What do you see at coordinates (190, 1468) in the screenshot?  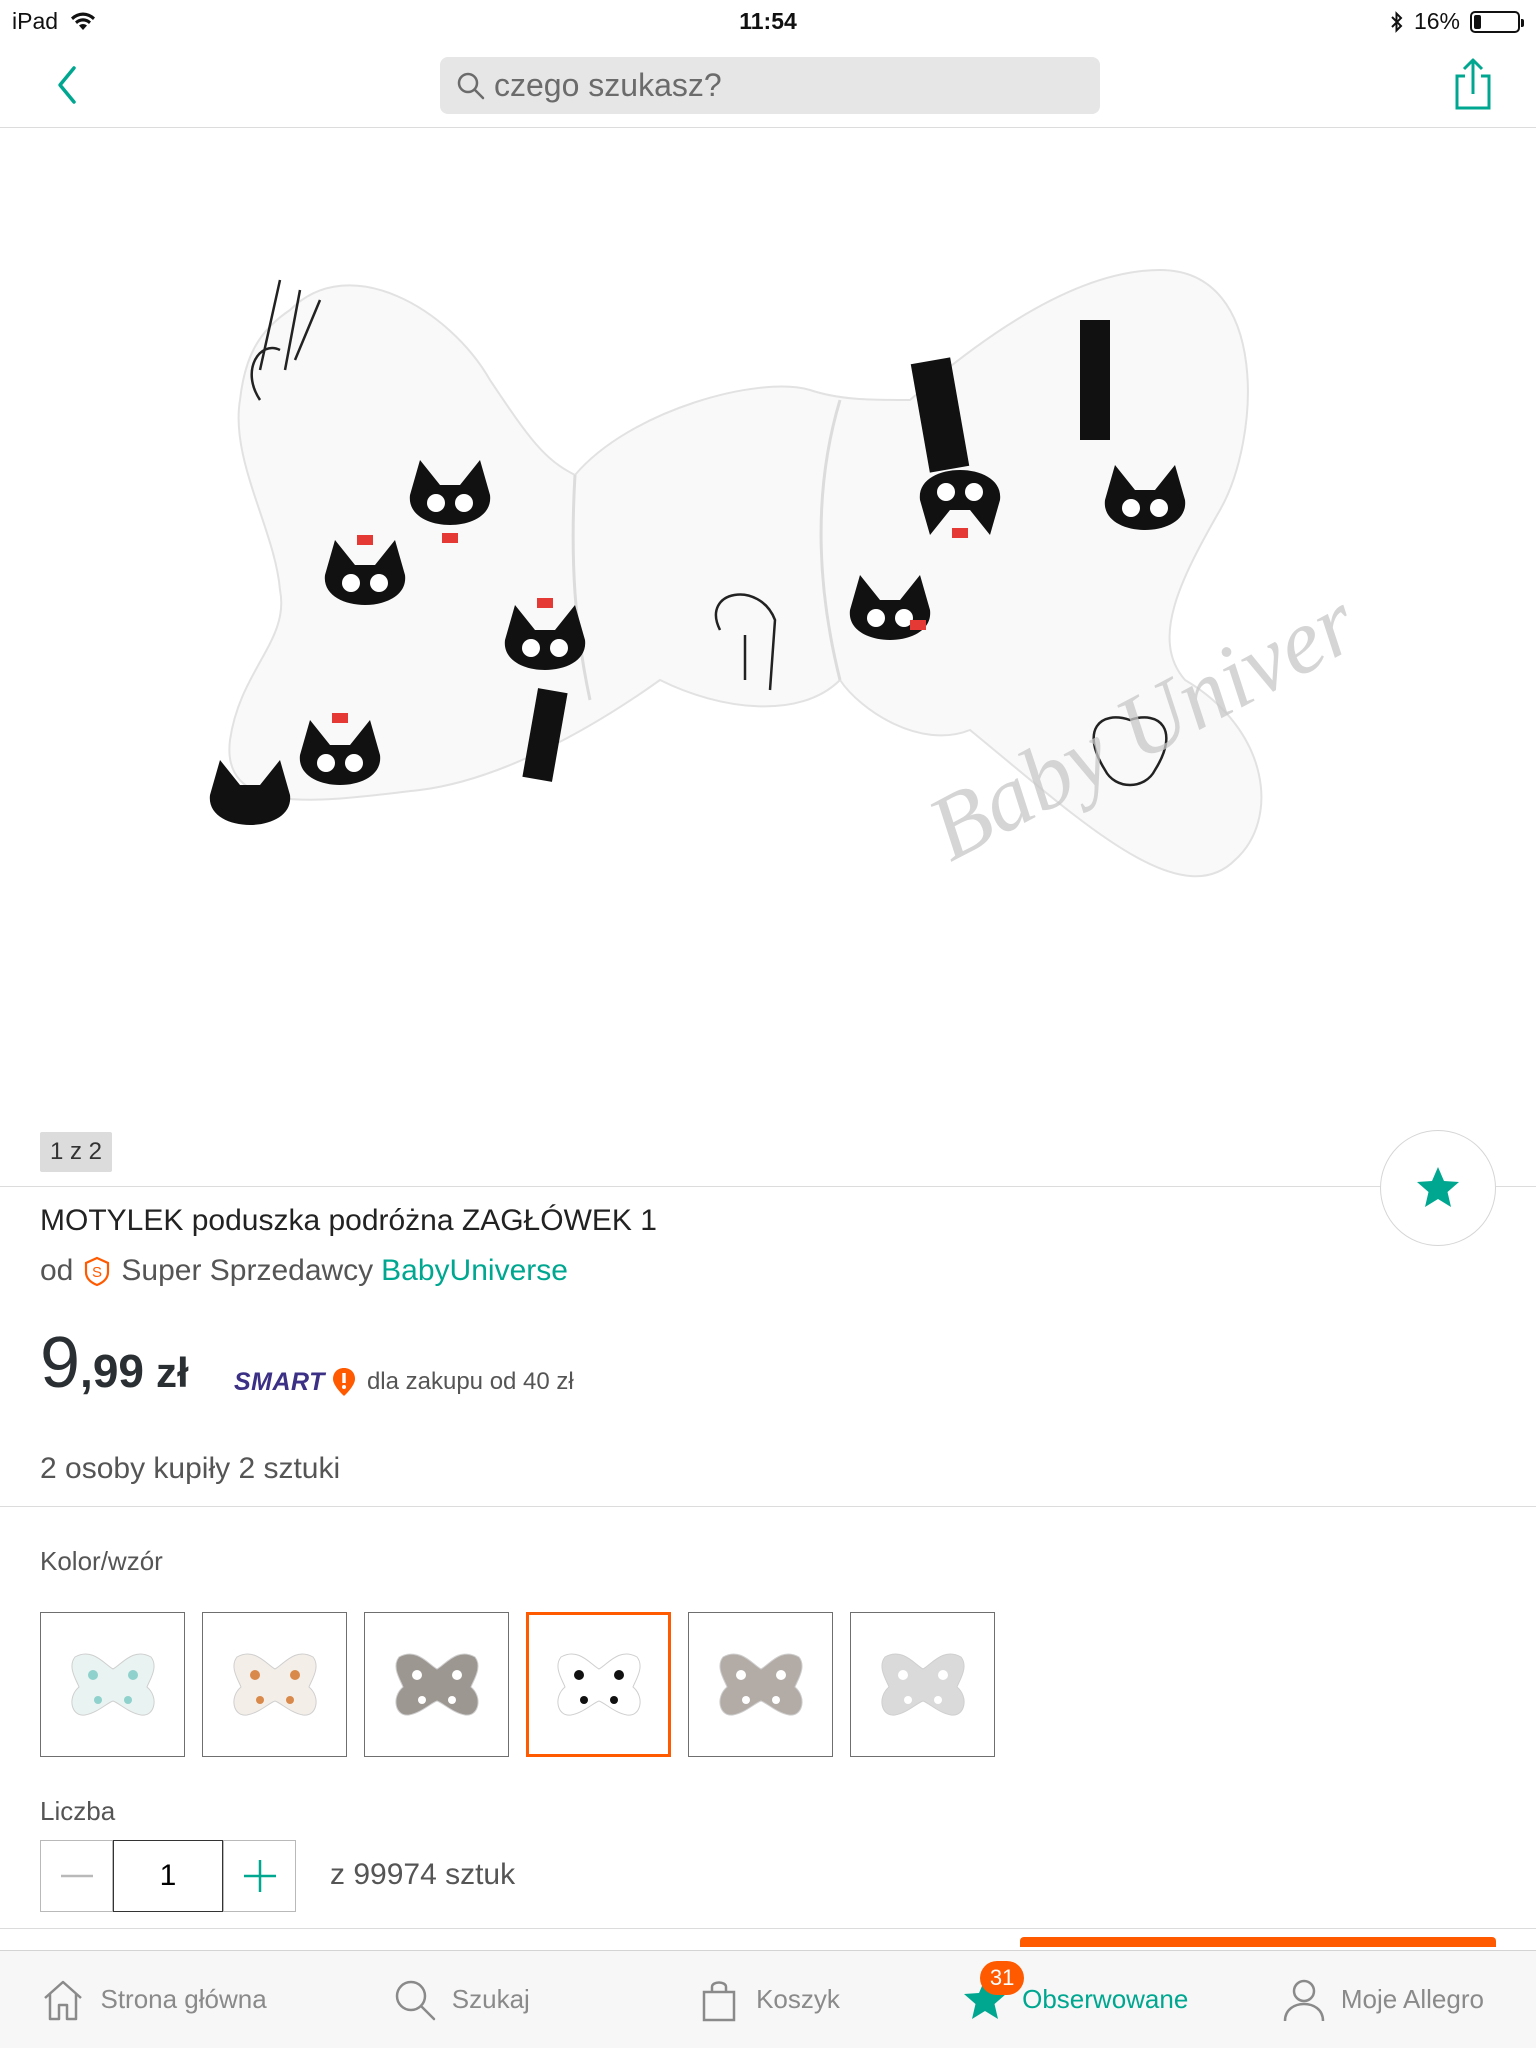 I see `buyers-count: 2 osoby kupiły 2 sztuki` at bounding box center [190, 1468].